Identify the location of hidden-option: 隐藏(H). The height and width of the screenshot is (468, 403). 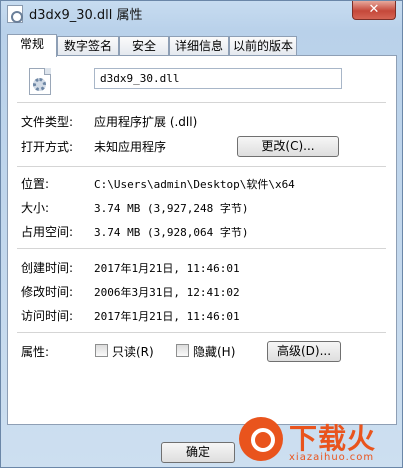
(211, 351).